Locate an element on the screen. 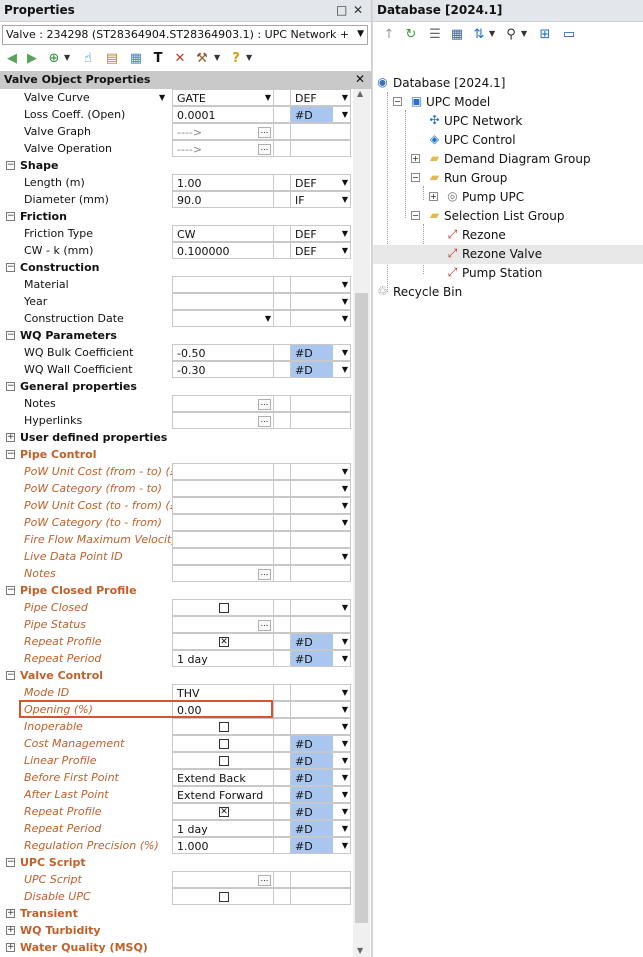 The height and width of the screenshot is (957, 643). refresh-icon: ↻ is located at coordinates (411, 35).